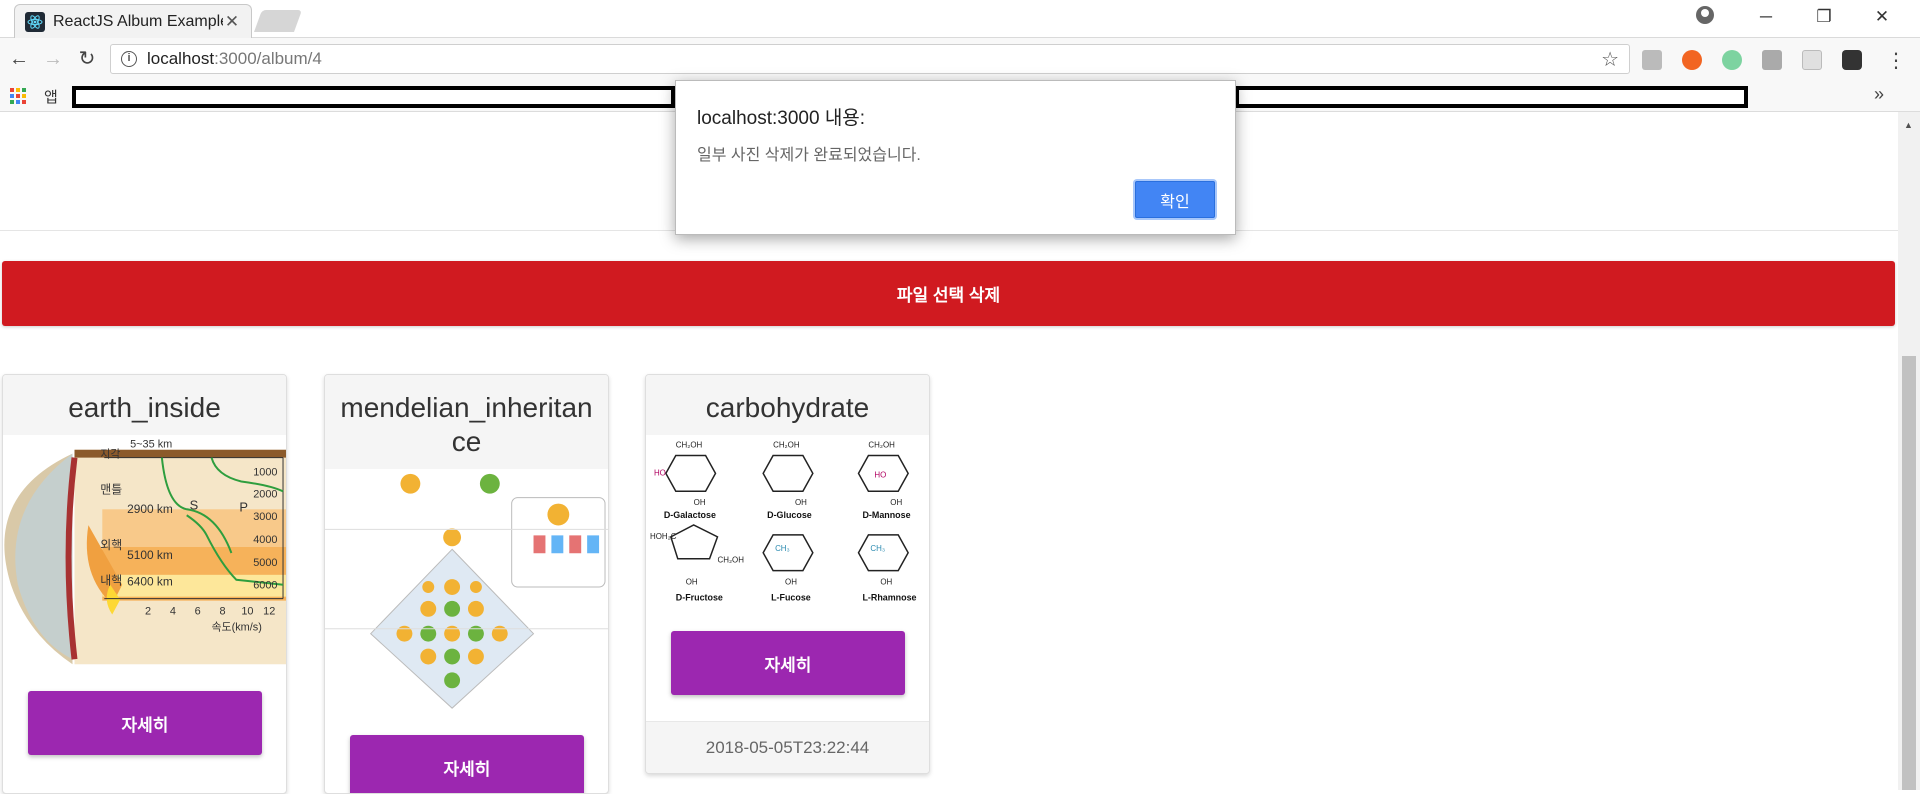  What do you see at coordinates (269, 612) in the screenshot?
I see `speed-tick: 12` at bounding box center [269, 612].